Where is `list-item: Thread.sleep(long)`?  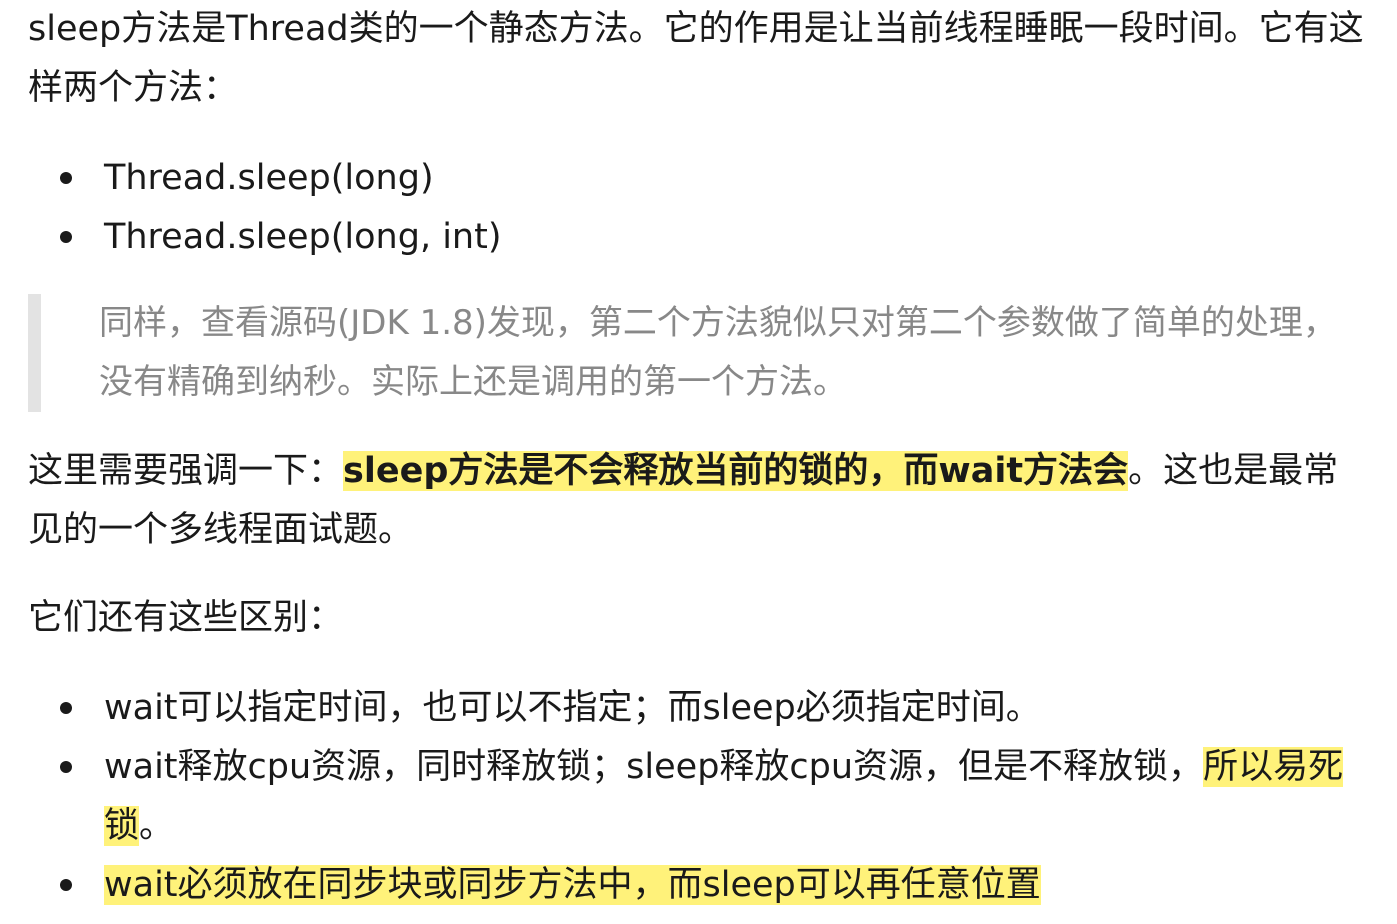 list-item: Thread.sleep(long) is located at coordinates (697, 178).